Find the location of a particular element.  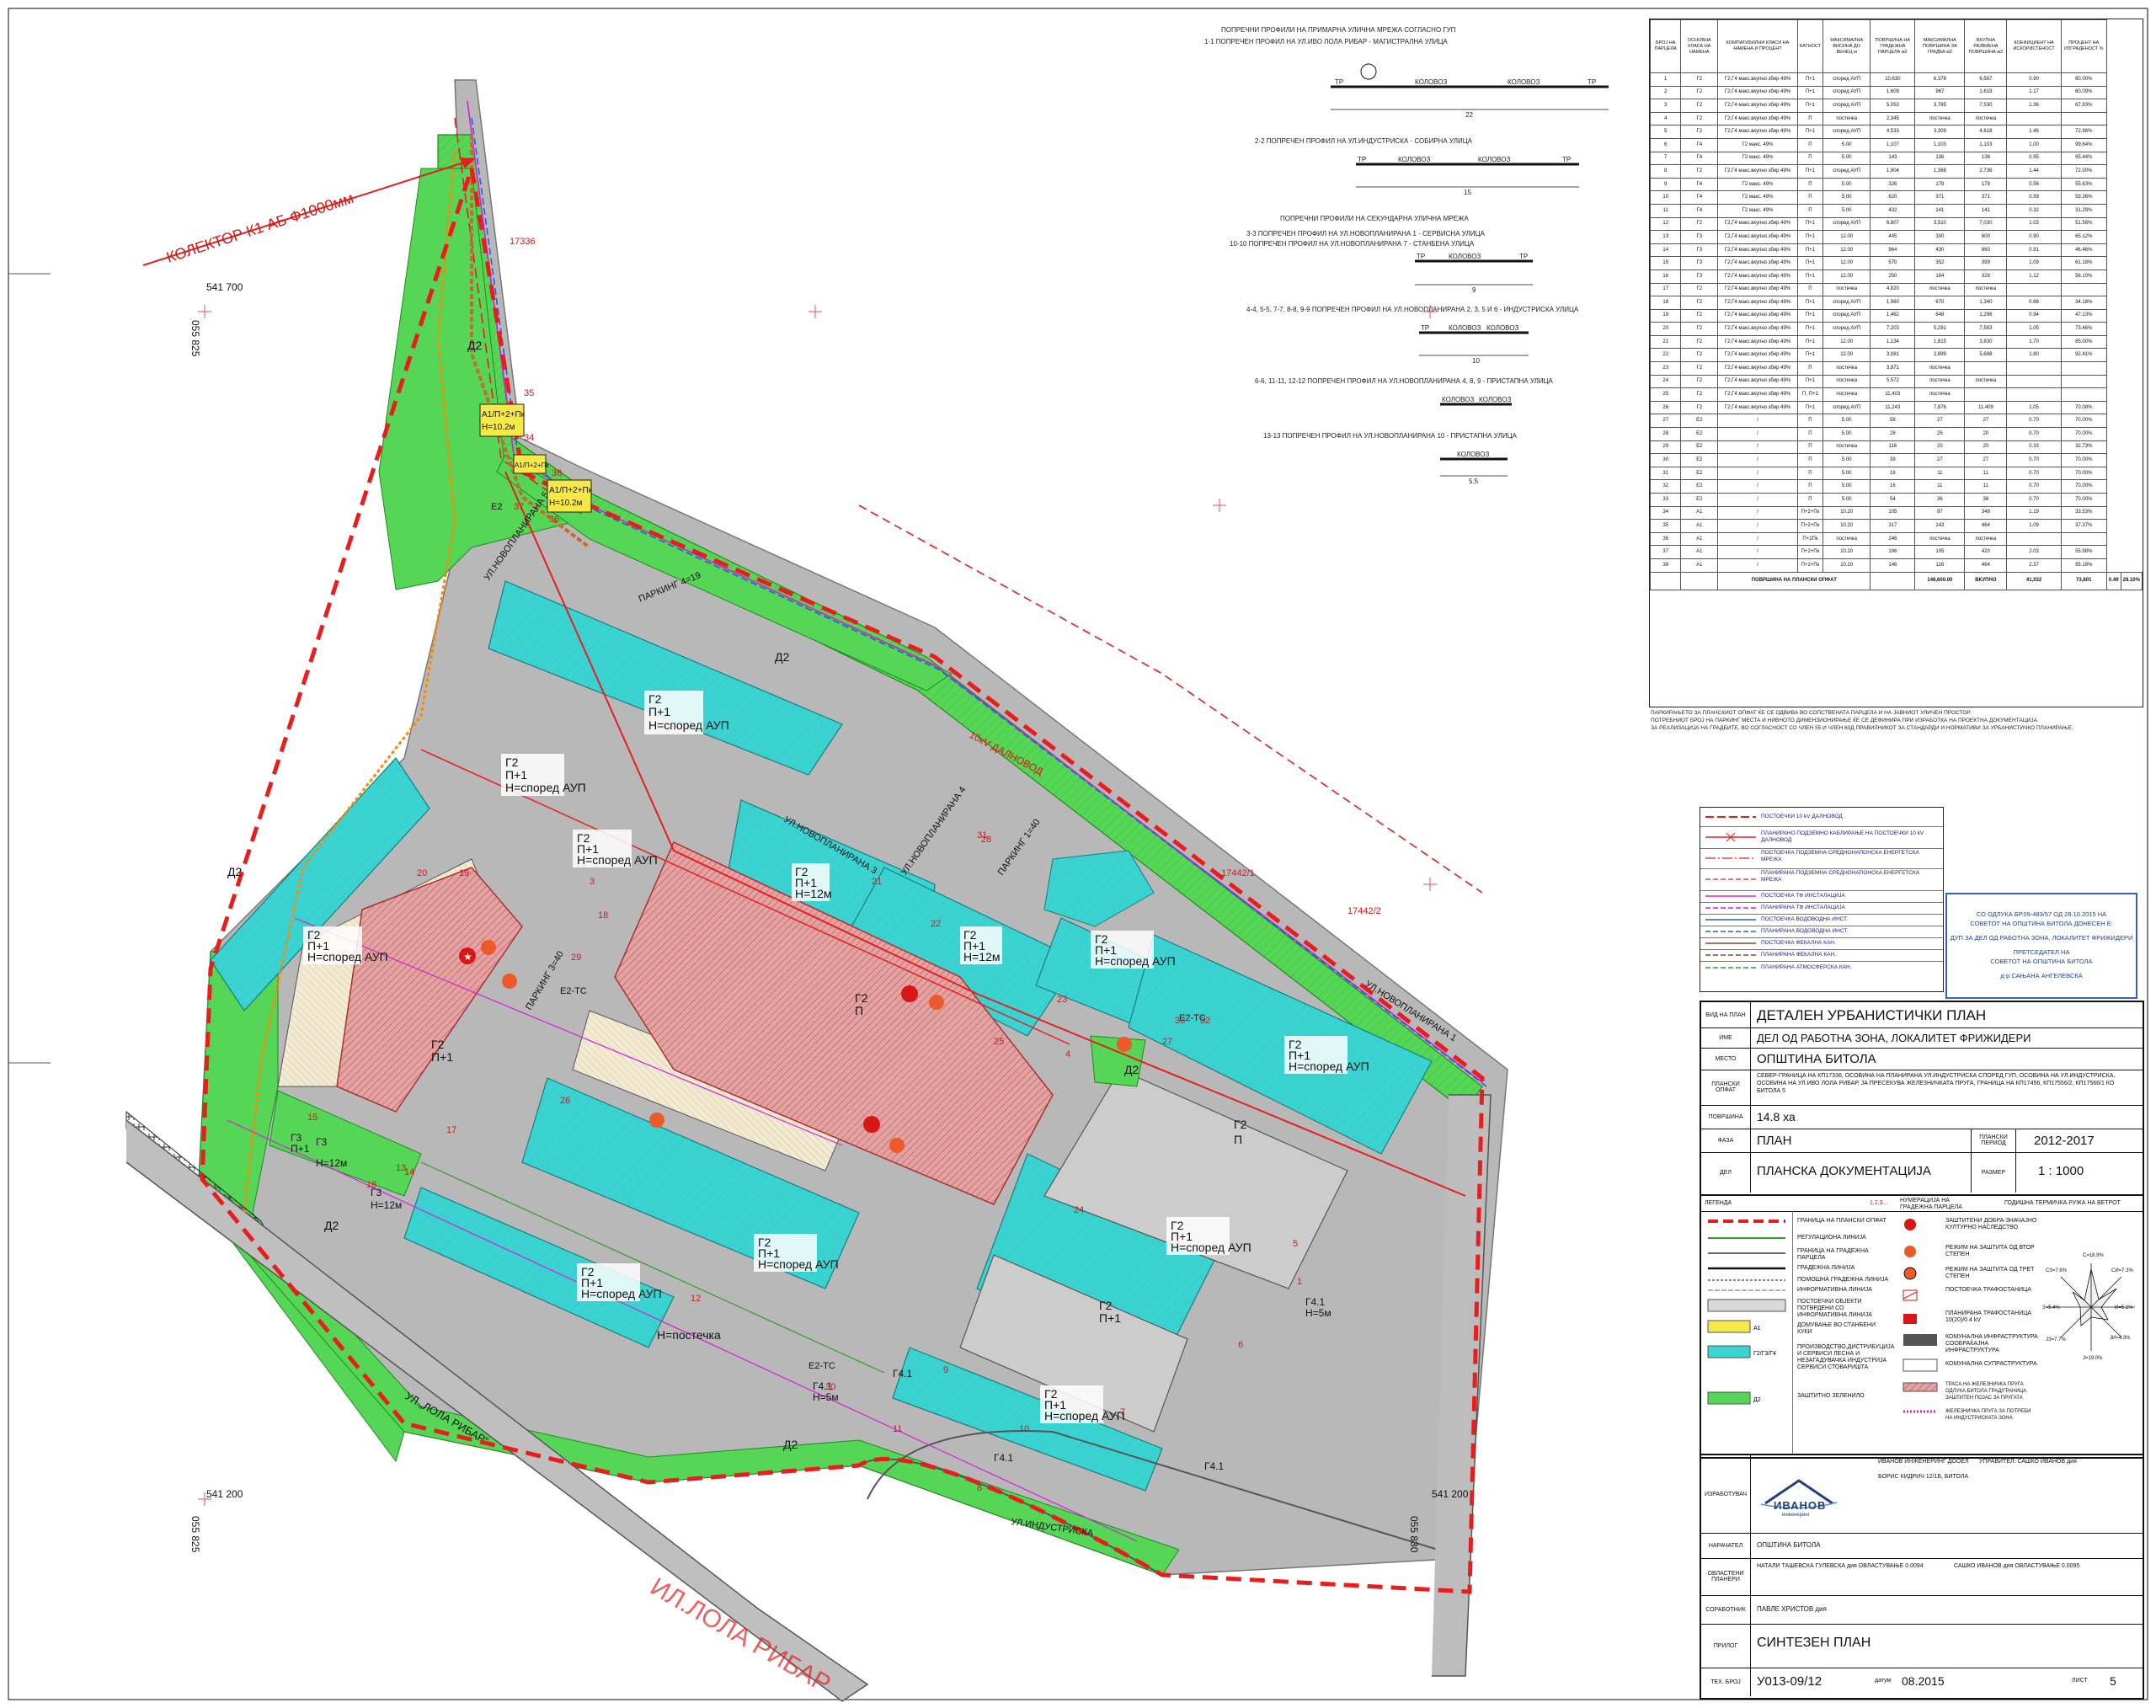

balance-header-cell: КОЕФИЦИЕНТ НА ИСКОРИСТЕНОСТ is located at coordinates (2034, 46).